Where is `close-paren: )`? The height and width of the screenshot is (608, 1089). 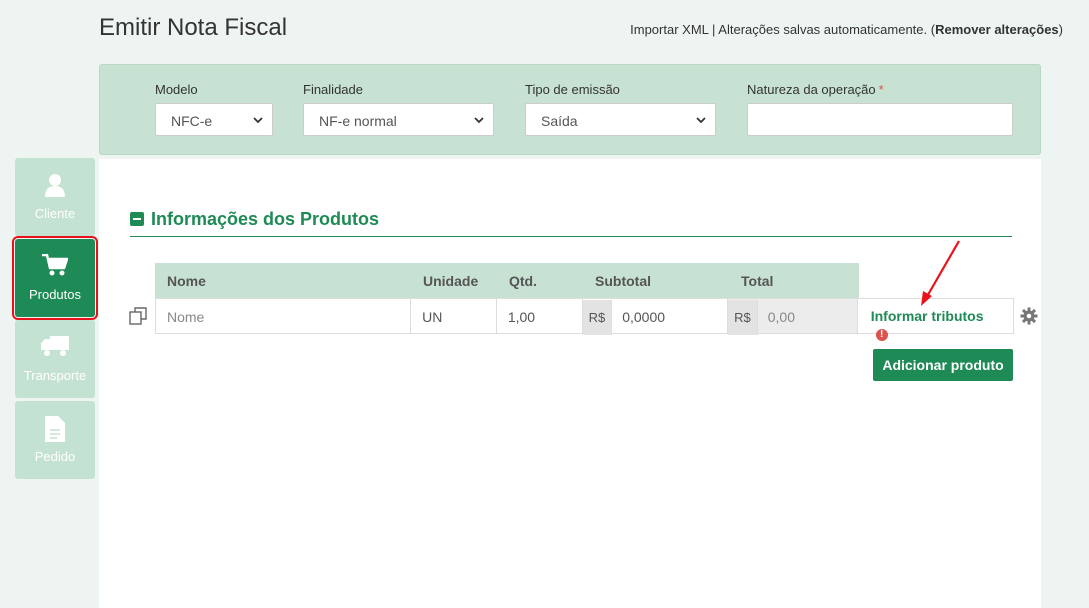 close-paren: ) is located at coordinates (1060, 29).